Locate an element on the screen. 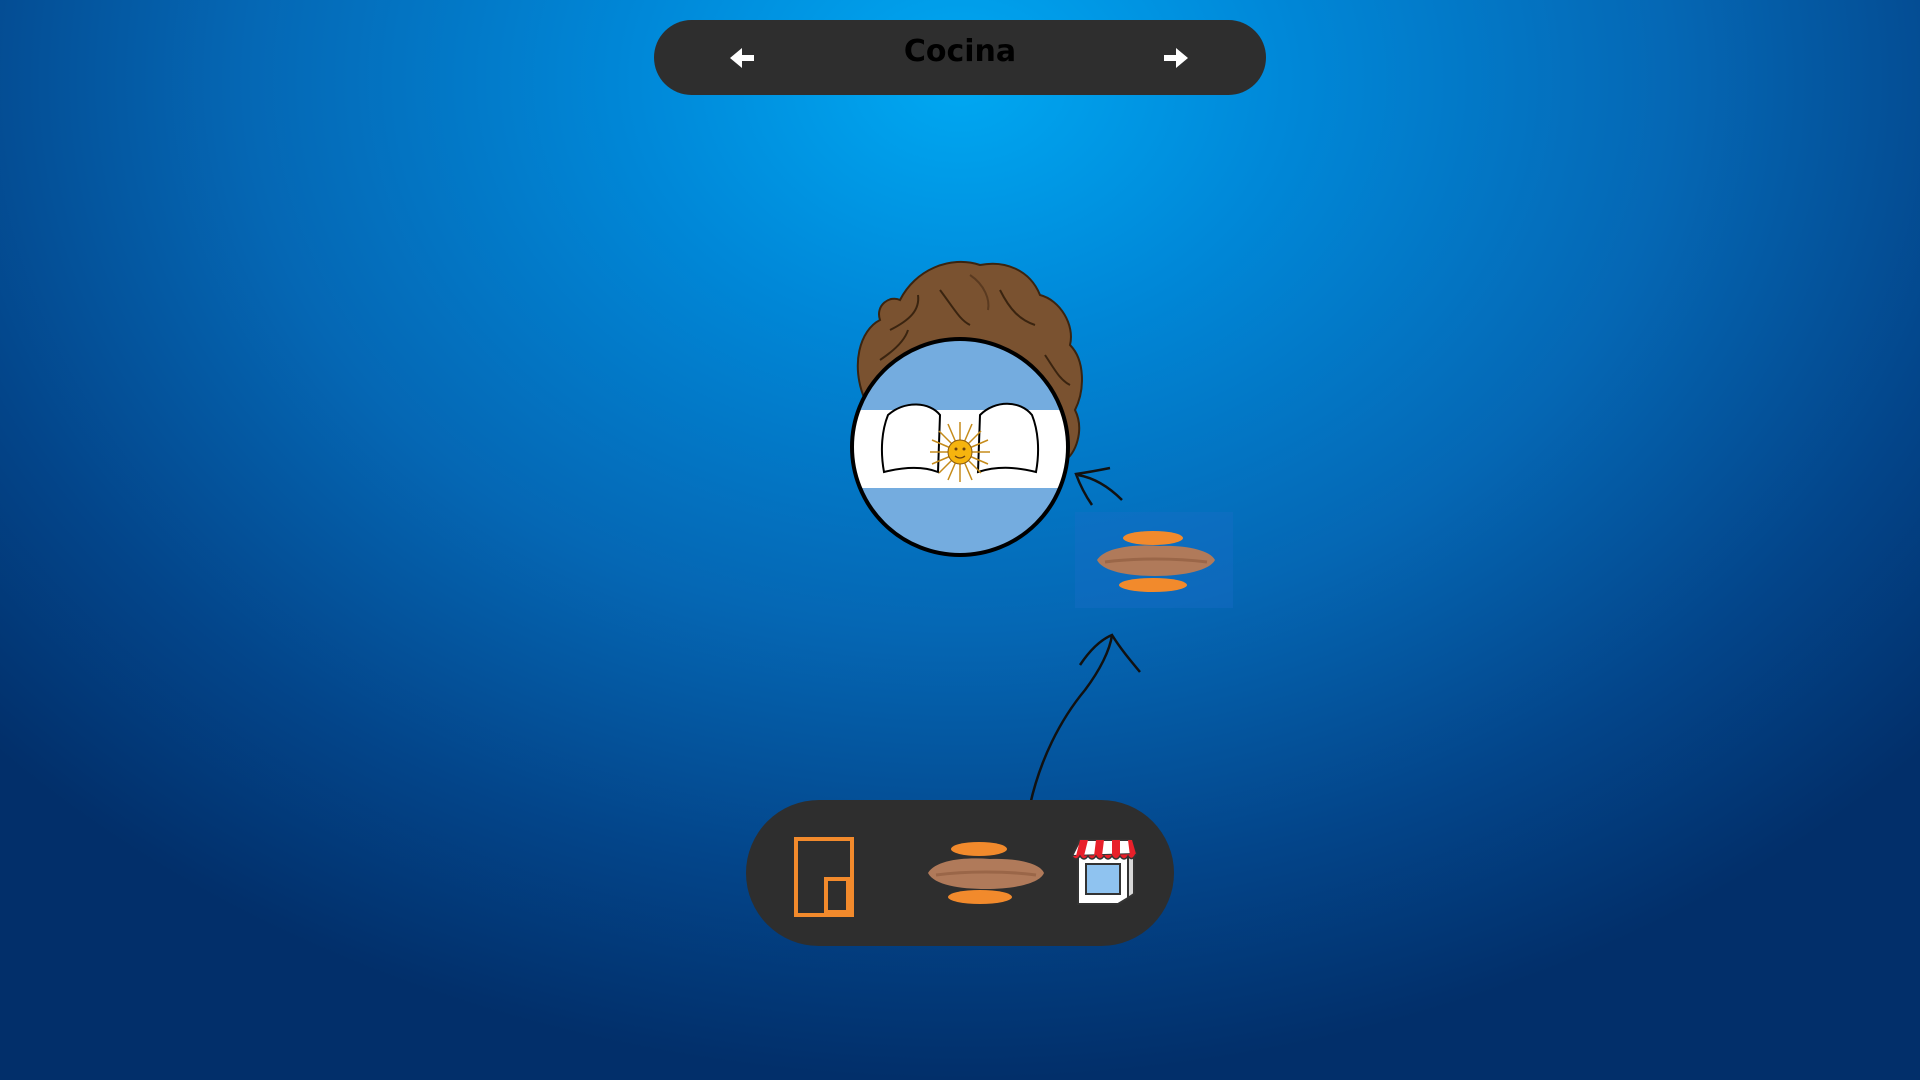  door-icon is located at coordinates (824, 877).